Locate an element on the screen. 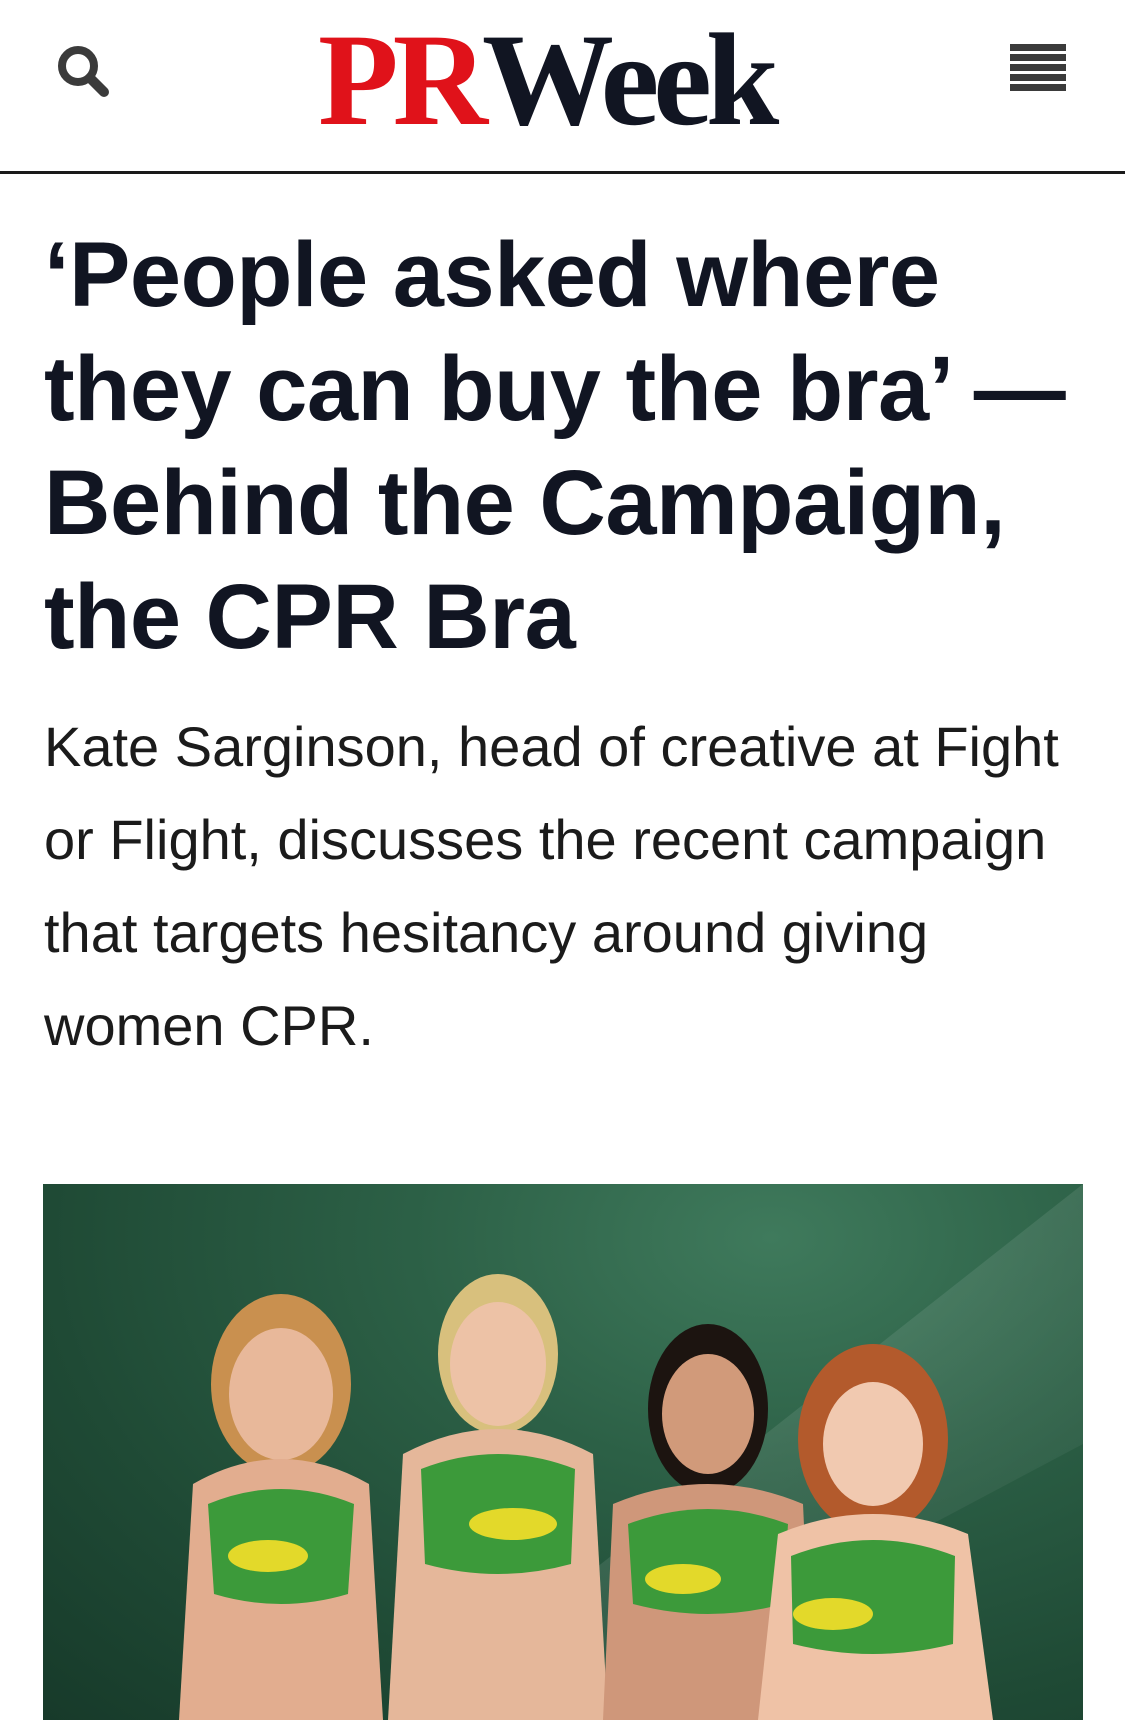  search-button is located at coordinates (84, 72).